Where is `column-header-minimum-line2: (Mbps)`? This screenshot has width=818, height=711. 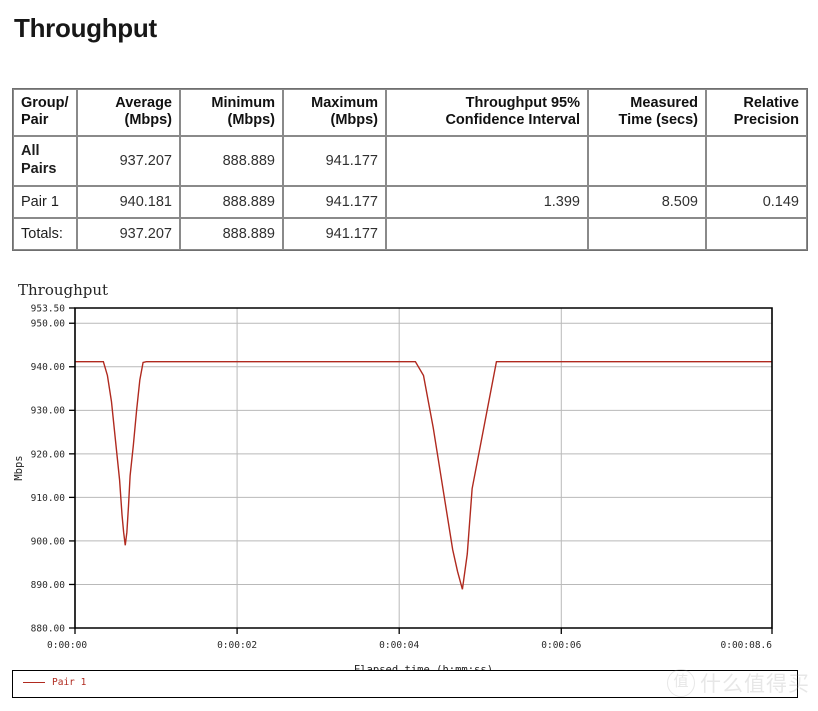
column-header-minimum-line2: (Mbps) is located at coordinates (251, 120).